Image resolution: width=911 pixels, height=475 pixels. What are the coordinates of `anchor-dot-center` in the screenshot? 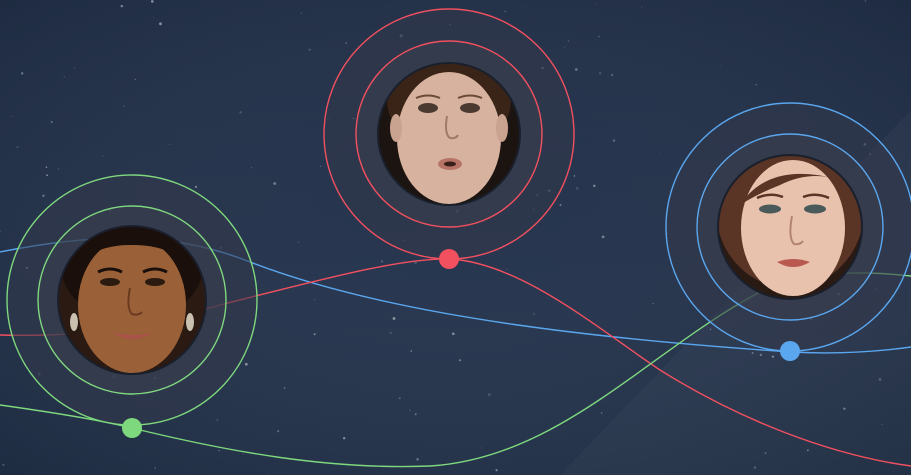 It's located at (449, 259).